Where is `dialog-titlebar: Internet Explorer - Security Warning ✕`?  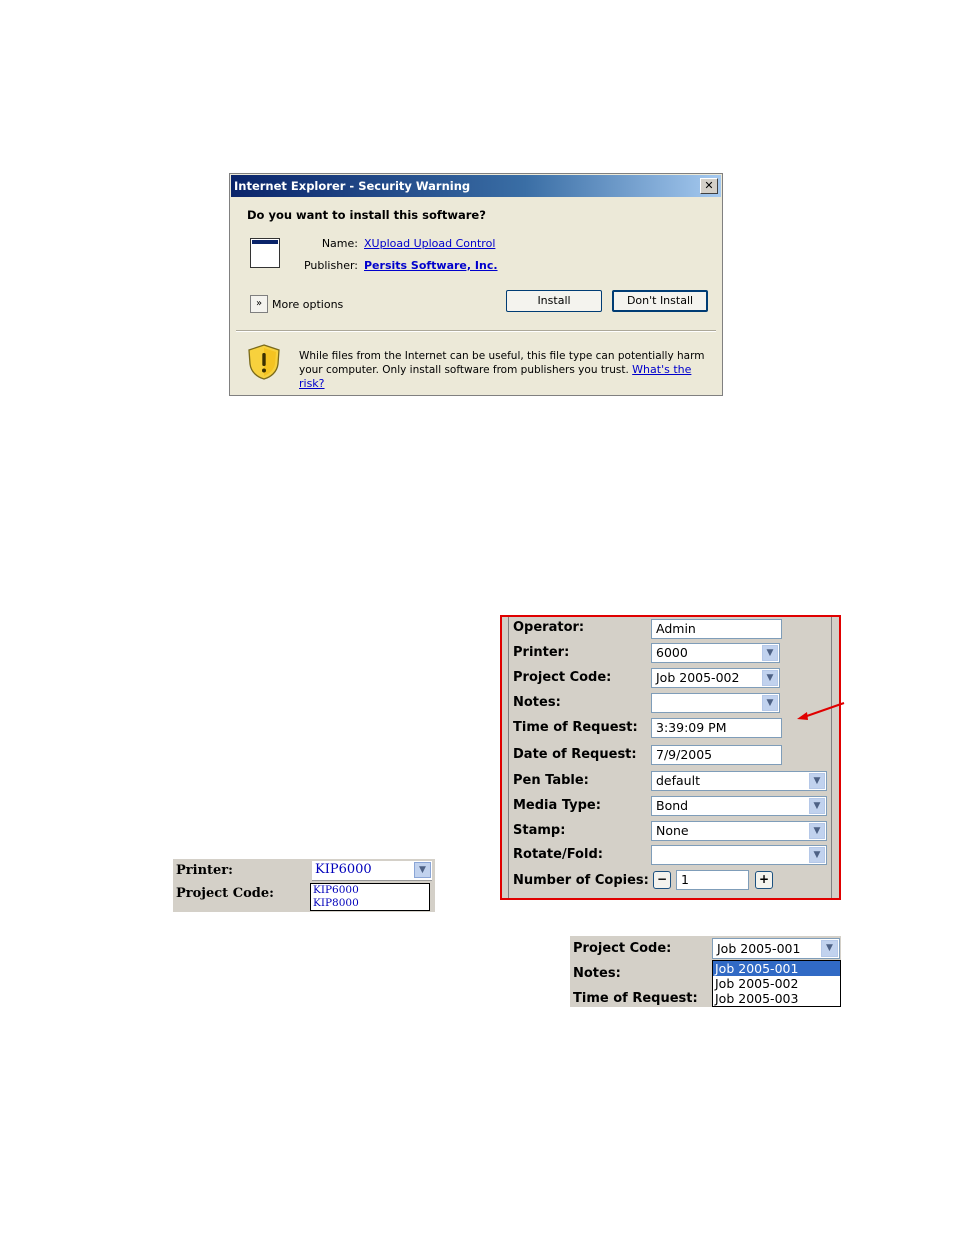
dialog-titlebar: Internet Explorer - Security Warning ✕ is located at coordinates (476, 186).